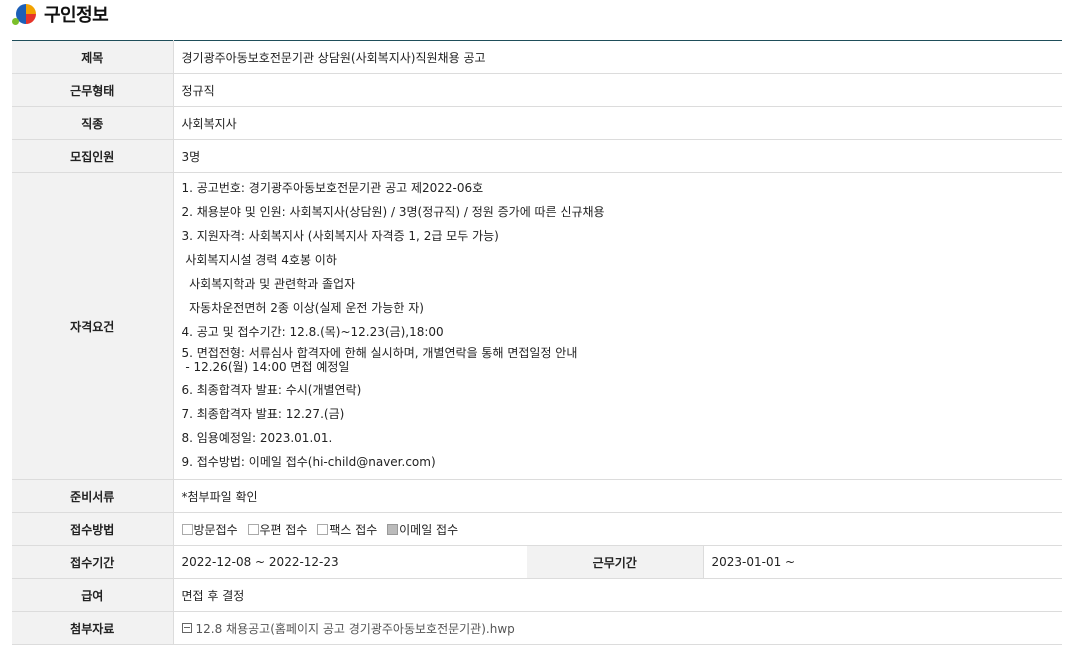 The image size is (1083, 645). What do you see at coordinates (93, 123) in the screenshot?
I see `row-label: 직종` at bounding box center [93, 123].